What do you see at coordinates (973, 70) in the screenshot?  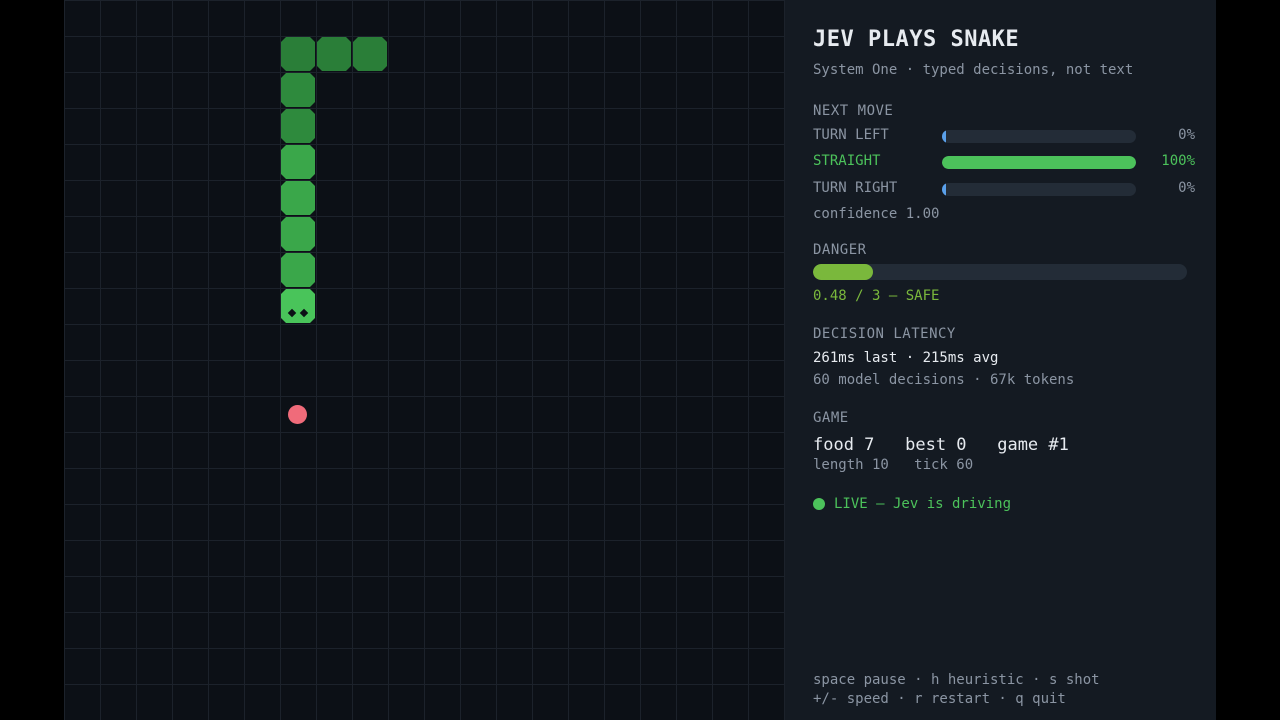 I see `panel-subtitle: System One · typed decisions, not text` at bounding box center [973, 70].